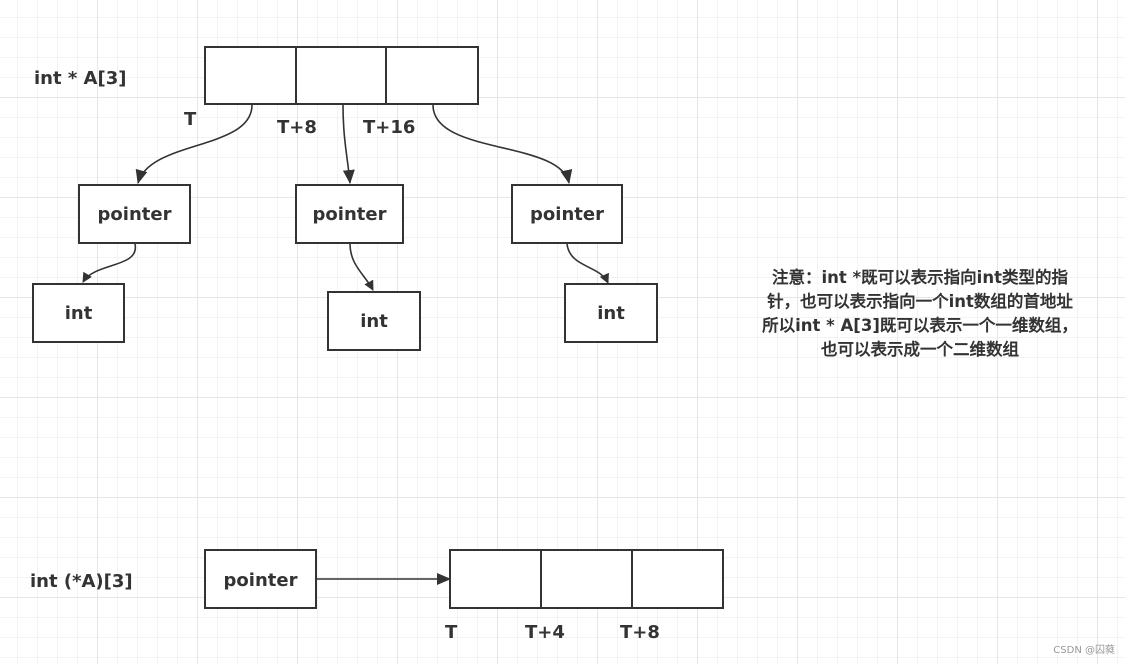 This screenshot has height=664, width=1125. What do you see at coordinates (348, 144) in the screenshot?
I see `edge-cell1-to-pointer` at bounding box center [348, 144].